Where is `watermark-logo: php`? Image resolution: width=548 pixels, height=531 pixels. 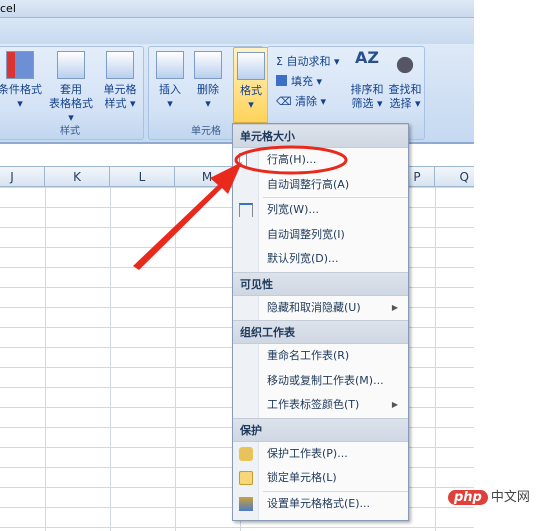
watermark-logo: php is located at coordinates (468, 497).